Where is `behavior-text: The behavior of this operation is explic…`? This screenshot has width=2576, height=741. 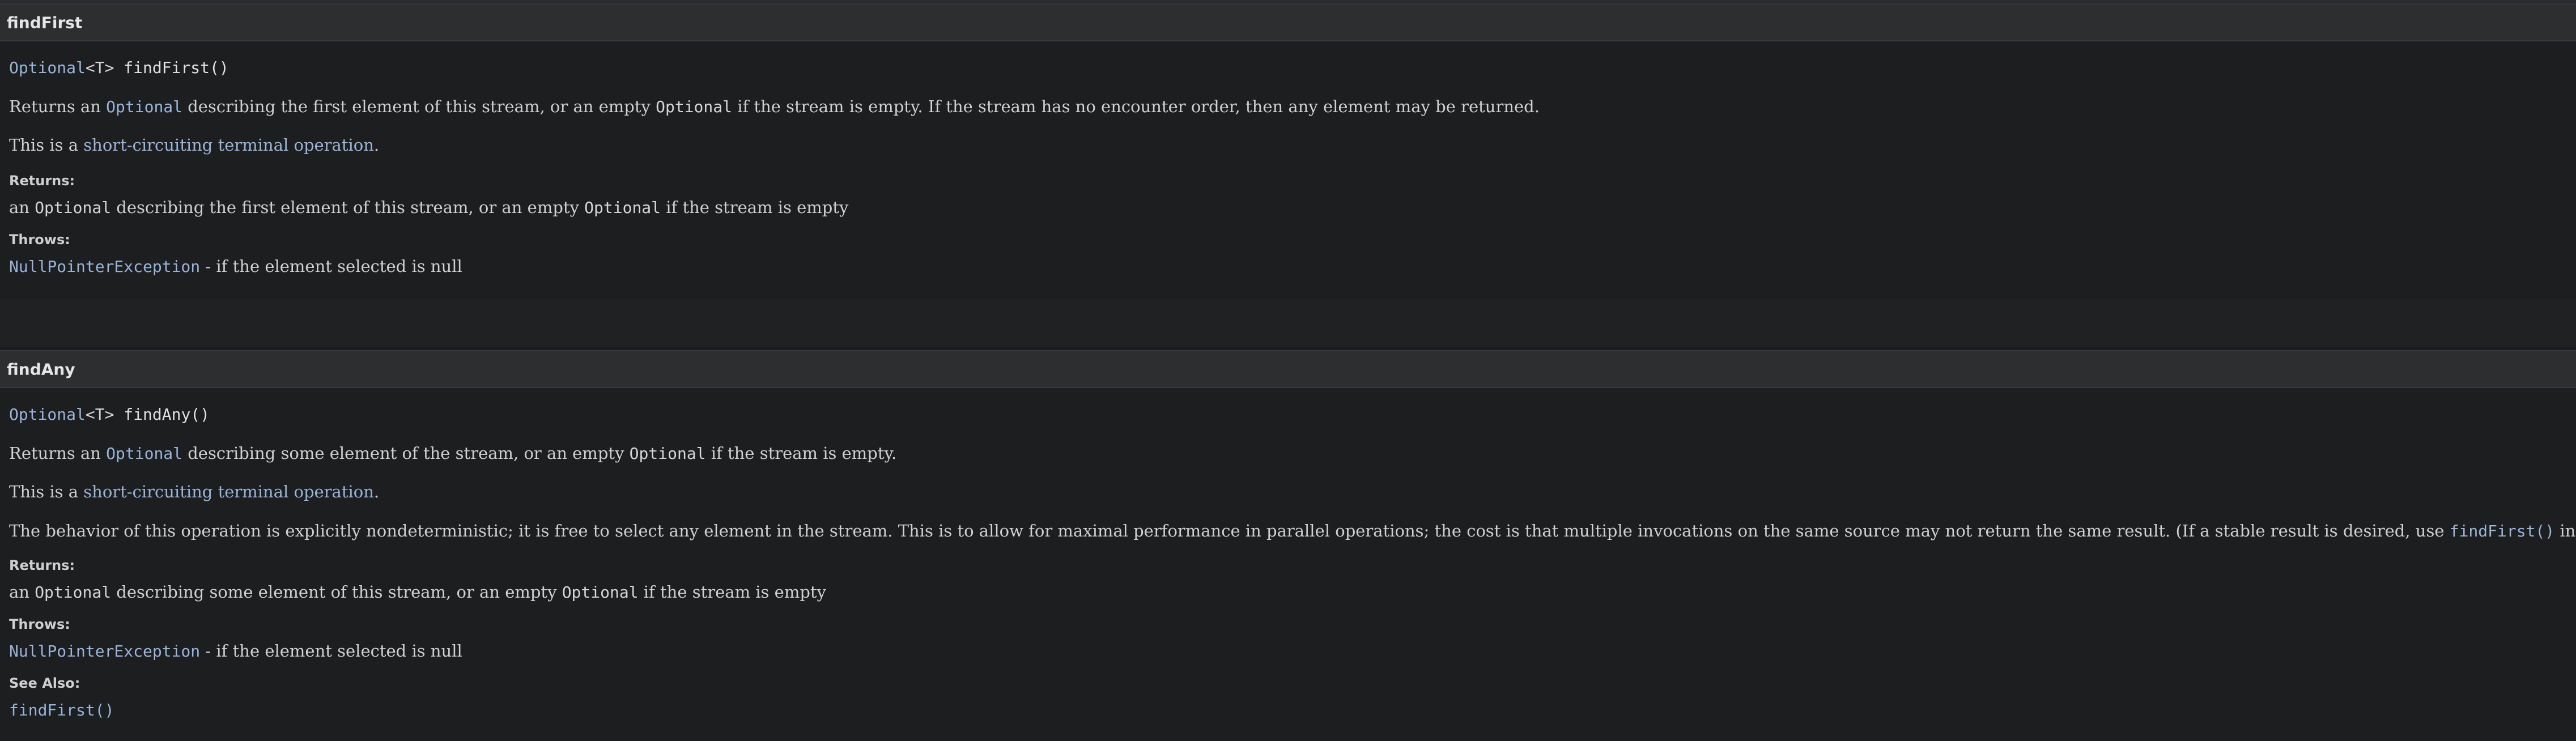
behavior-text: The behavior of this operation is explic… is located at coordinates (1229, 530).